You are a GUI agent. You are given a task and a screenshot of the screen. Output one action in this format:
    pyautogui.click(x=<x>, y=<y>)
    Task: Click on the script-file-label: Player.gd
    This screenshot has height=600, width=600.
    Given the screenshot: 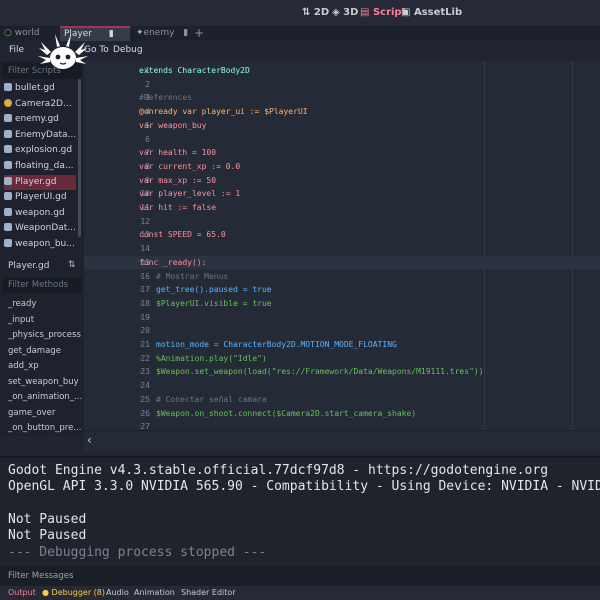 What is the action you would take?
    pyautogui.click(x=36, y=181)
    